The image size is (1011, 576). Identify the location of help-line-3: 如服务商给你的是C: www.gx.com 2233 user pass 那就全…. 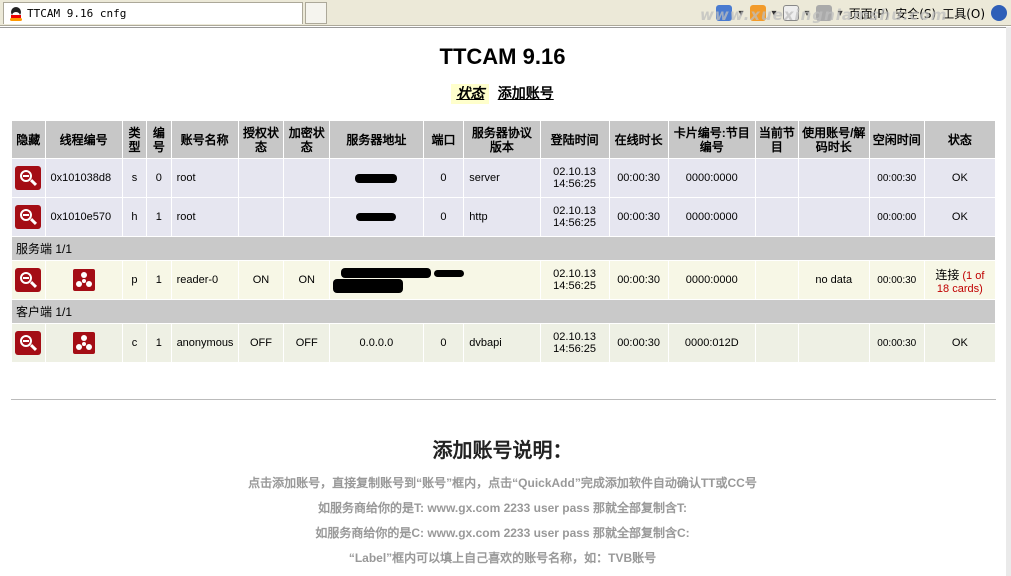
(502, 533).